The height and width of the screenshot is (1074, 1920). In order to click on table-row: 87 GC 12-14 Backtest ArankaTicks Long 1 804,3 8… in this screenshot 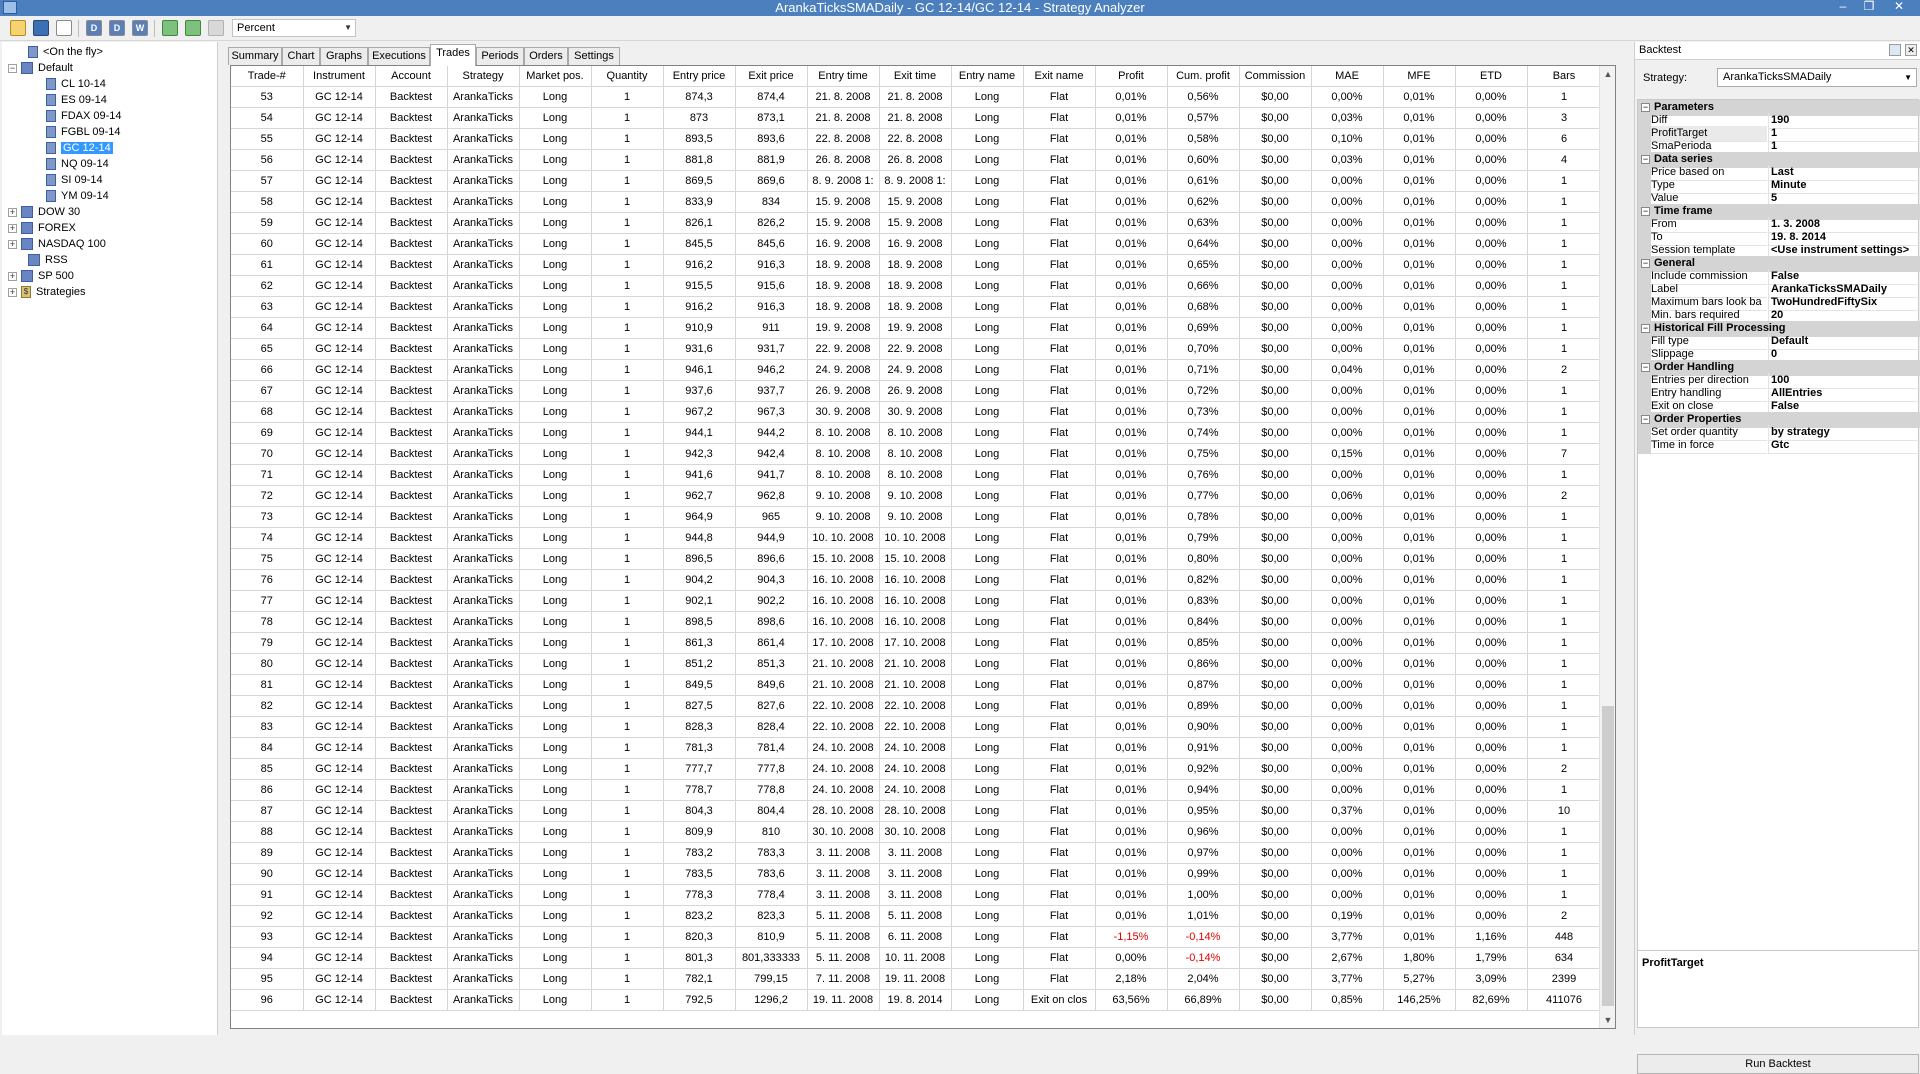, I will do `click(916, 811)`.